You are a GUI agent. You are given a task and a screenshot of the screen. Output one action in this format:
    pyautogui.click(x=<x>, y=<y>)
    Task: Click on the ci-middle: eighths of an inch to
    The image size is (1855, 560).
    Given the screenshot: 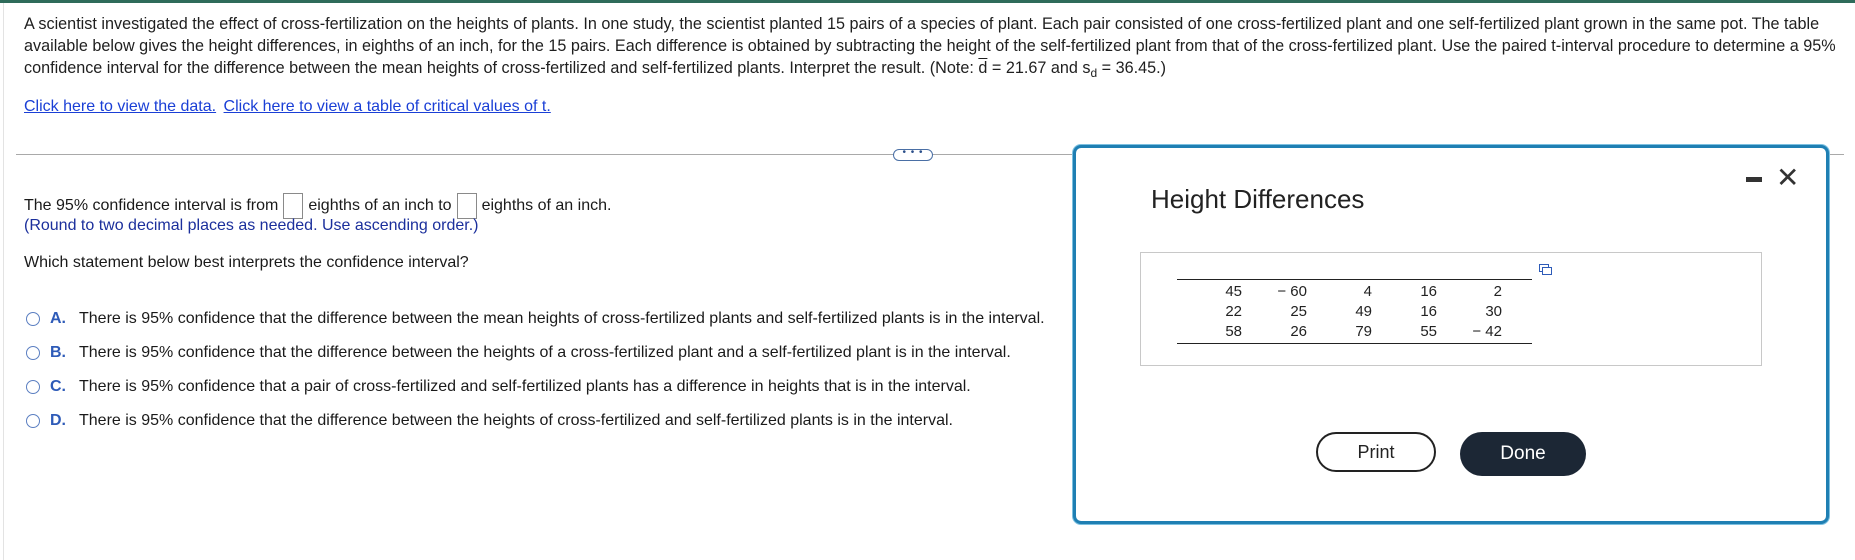 What is the action you would take?
    pyautogui.click(x=380, y=205)
    